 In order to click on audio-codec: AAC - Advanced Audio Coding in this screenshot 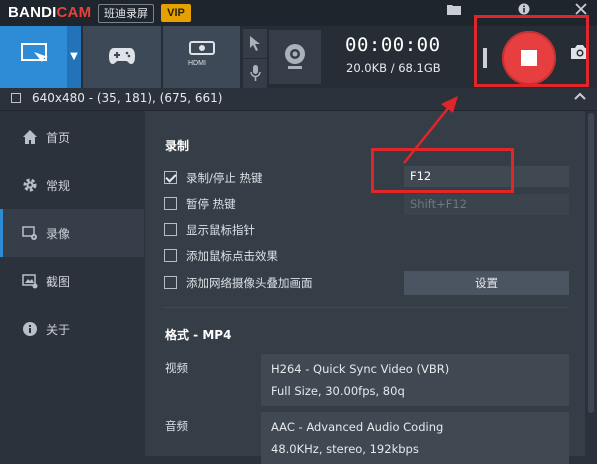, I will do `click(357, 427)`.